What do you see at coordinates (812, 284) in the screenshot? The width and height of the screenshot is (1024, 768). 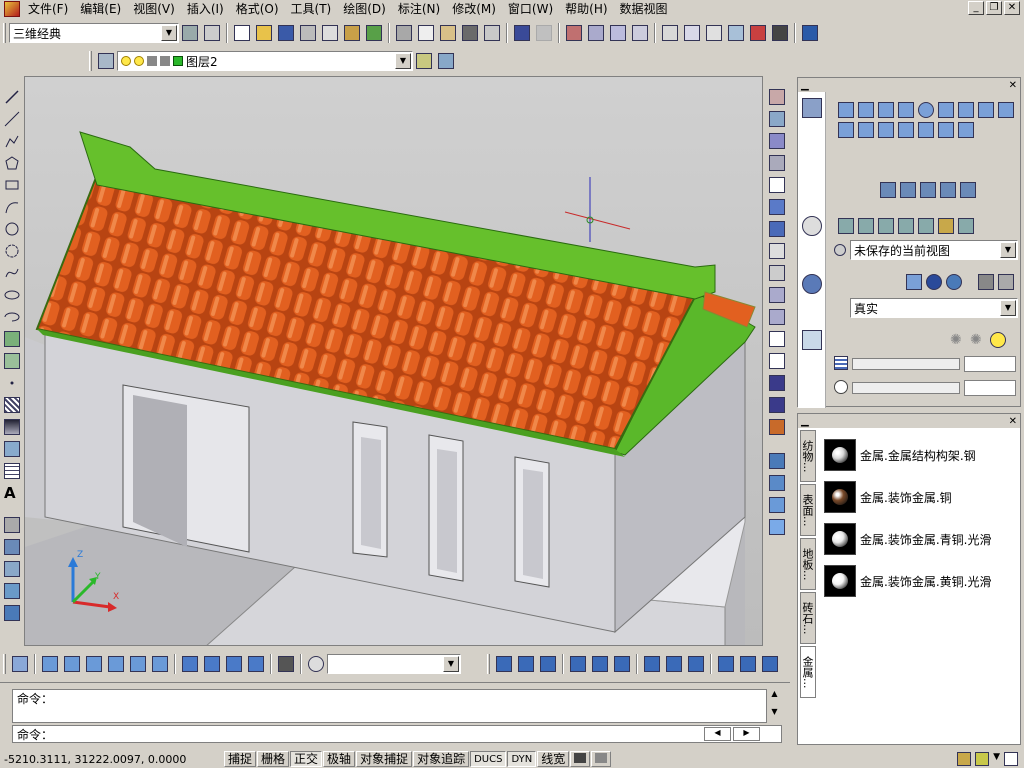 I see `visual-styles-icon` at bounding box center [812, 284].